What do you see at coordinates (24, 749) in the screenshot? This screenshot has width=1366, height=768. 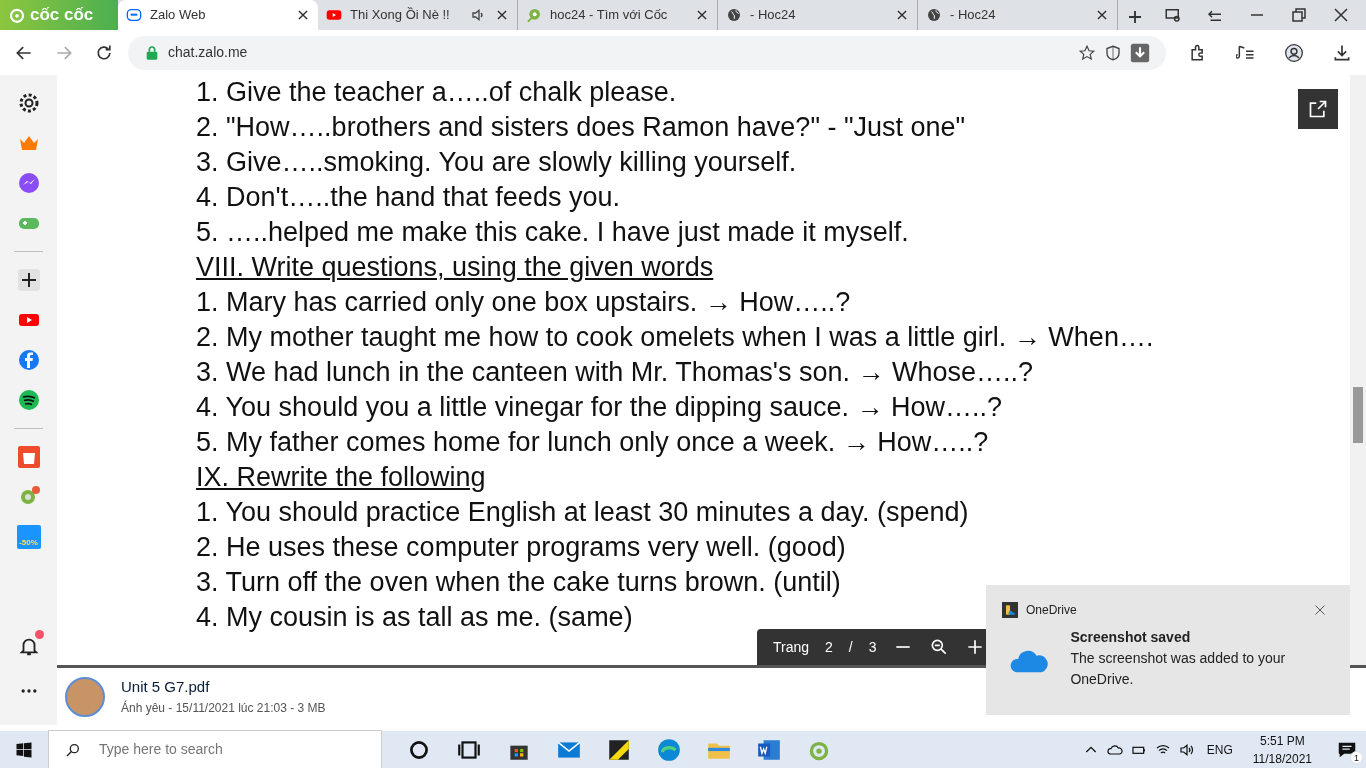 I see `windows-start-icon` at bounding box center [24, 749].